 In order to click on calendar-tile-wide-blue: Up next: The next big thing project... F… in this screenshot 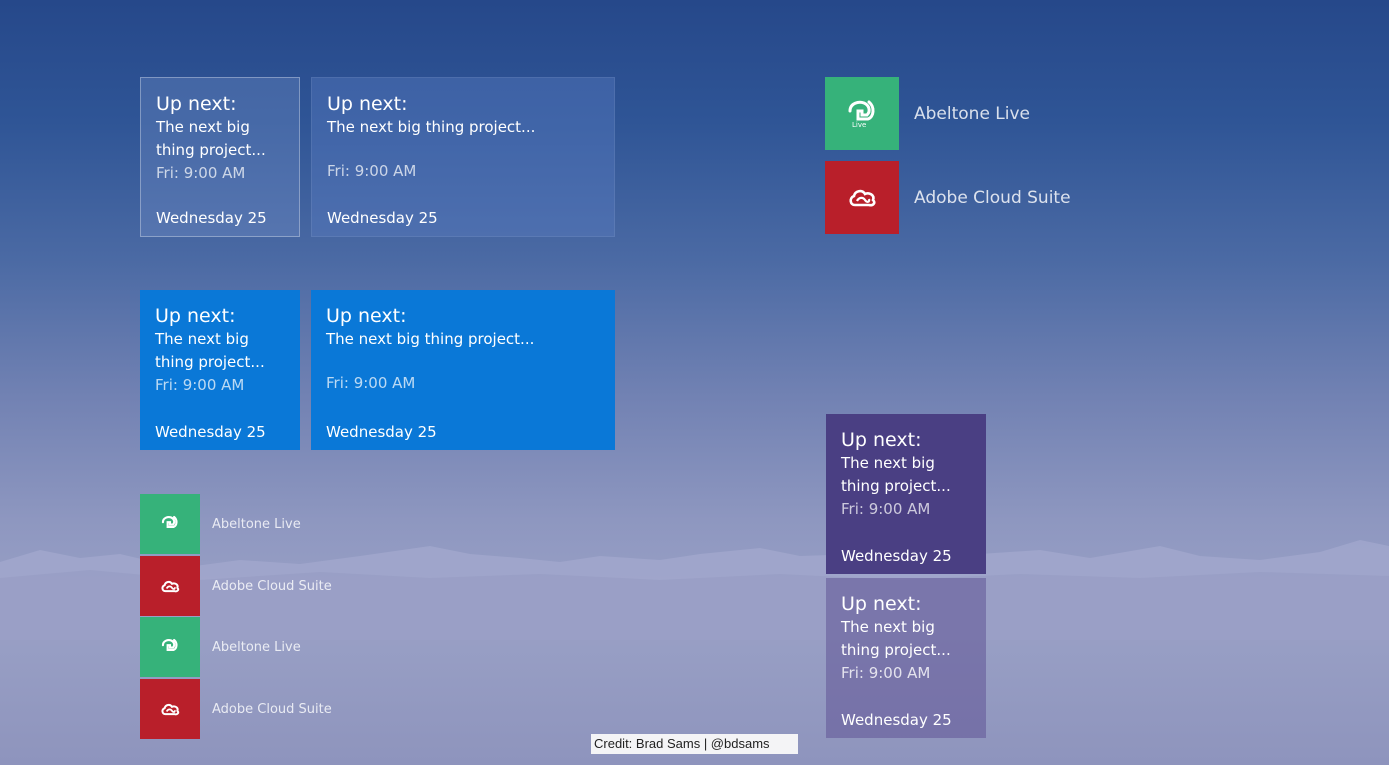, I will do `click(463, 370)`.